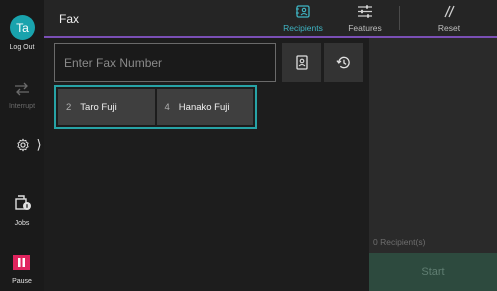  I want to click on reset-label: Reset, so click(449, 28).